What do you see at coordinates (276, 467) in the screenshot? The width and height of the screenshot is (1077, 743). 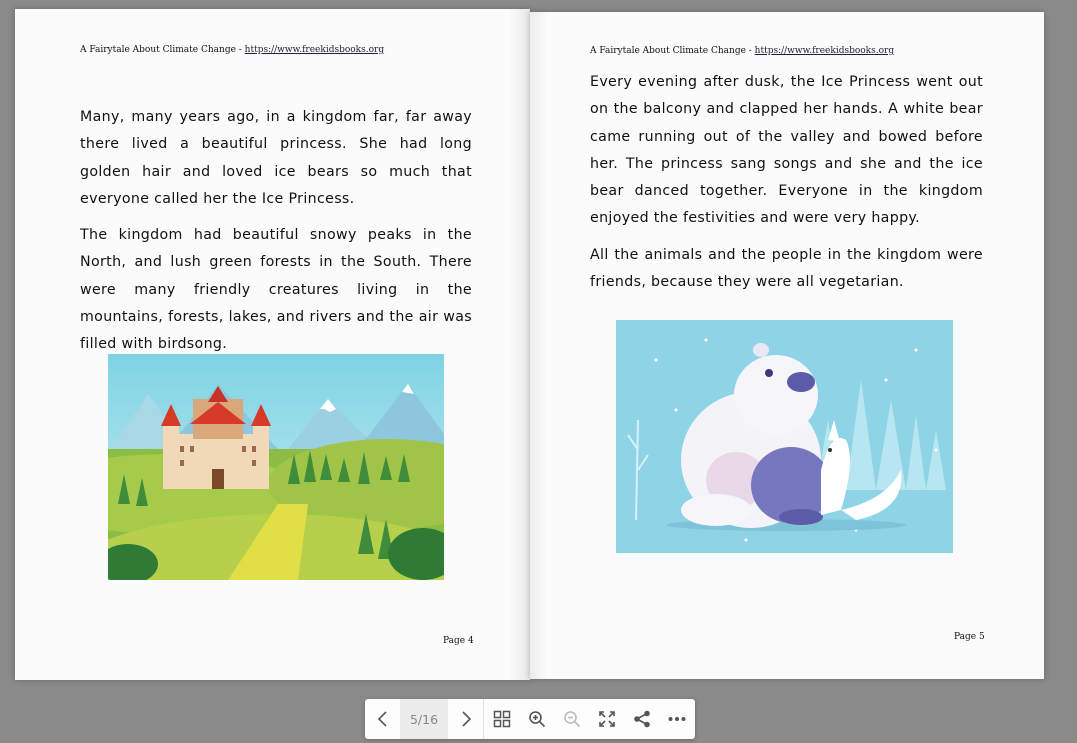 I see `castle-illustration` at bounding box center [276, 467].